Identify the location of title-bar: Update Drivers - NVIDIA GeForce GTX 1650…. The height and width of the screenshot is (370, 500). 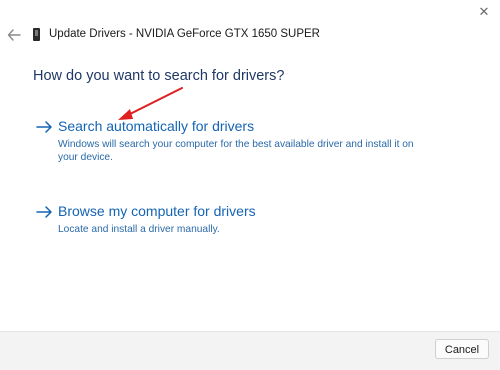
(250, 36).